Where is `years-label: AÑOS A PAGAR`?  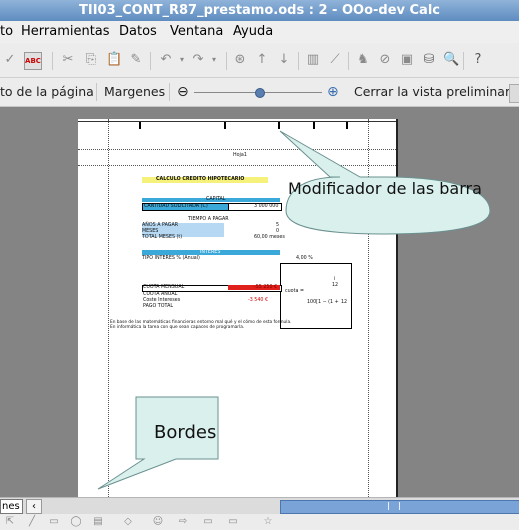 years-label: AÑOS A PAGAR is located at coordinates (160, 225).